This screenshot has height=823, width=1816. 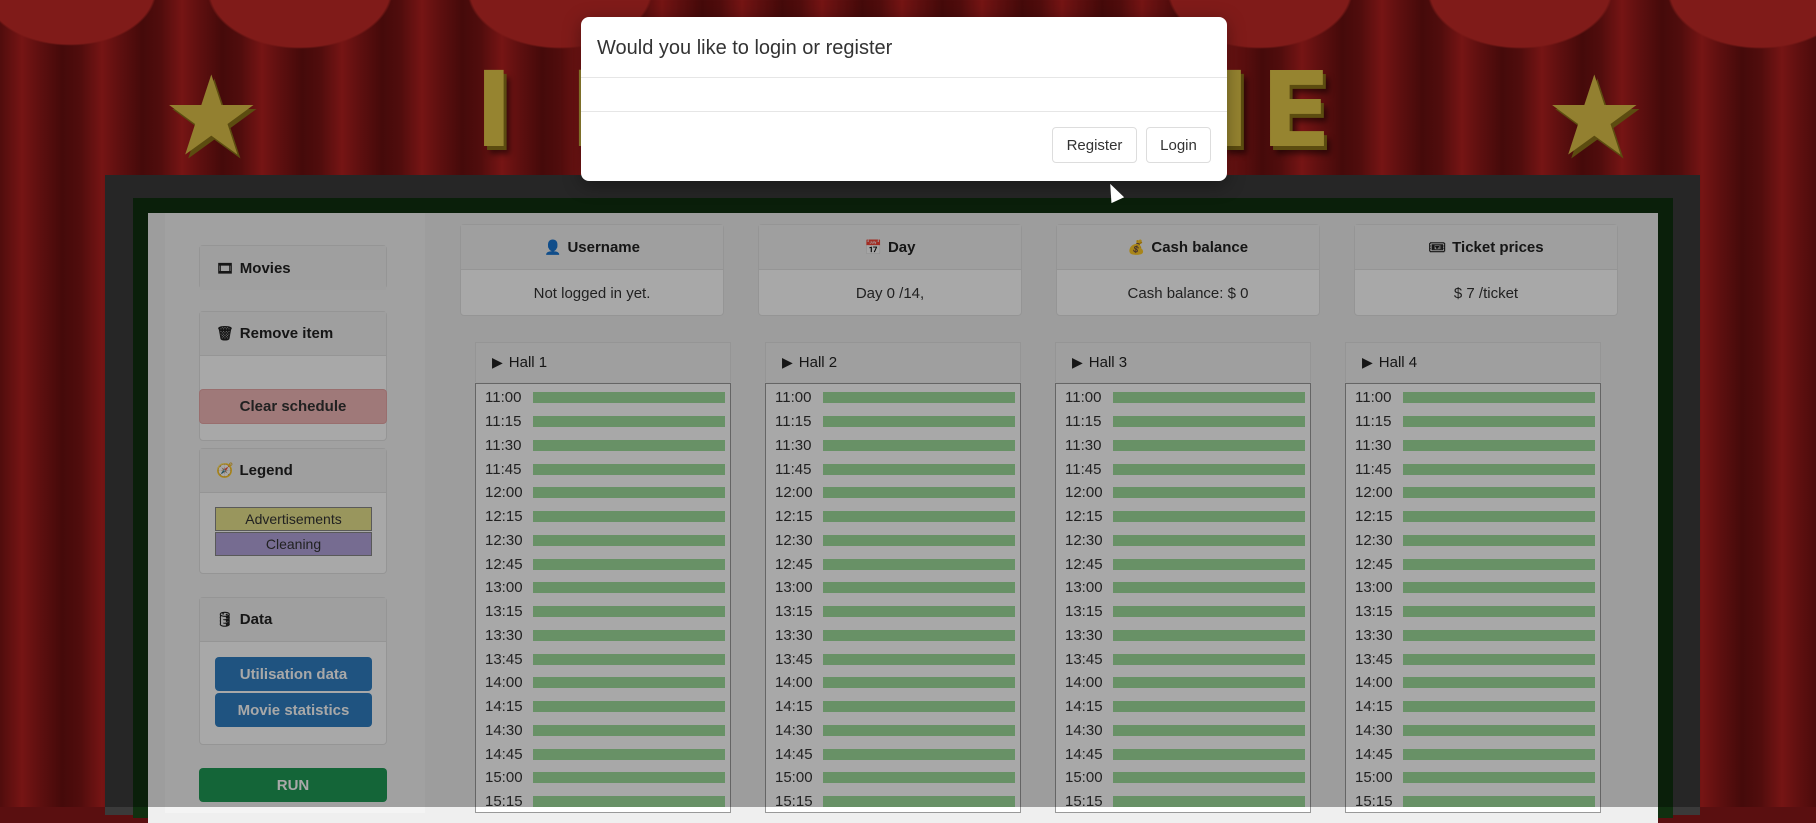 What do you see at coordinates (904, 146) in the screenshot?
I see `dialog-footer: Register Login` at bounding box center [904, 146].